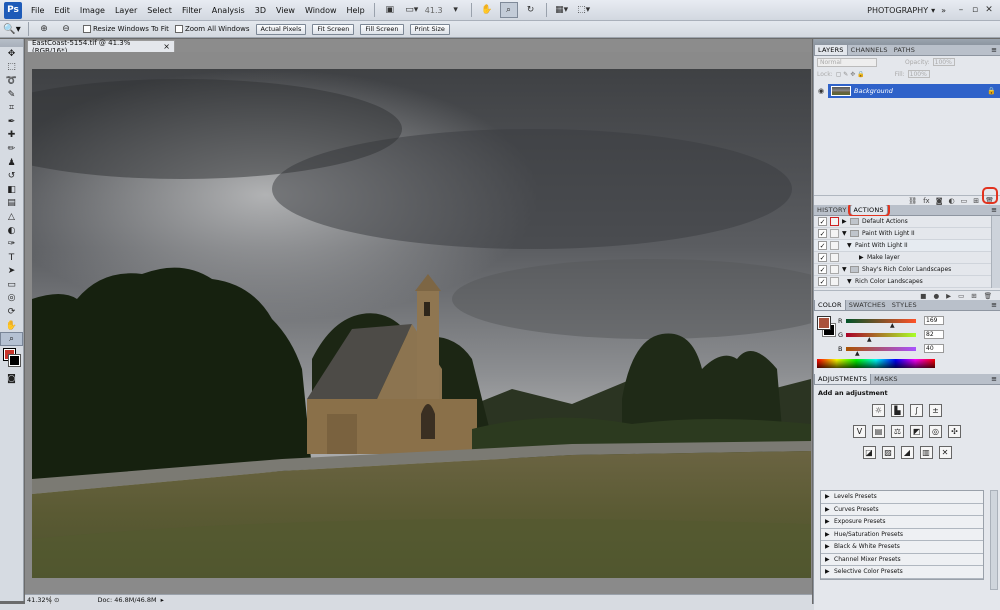 This screenshot has width=1000, height=610. I want to click on blue-slider: ▲, so click(881, 351).